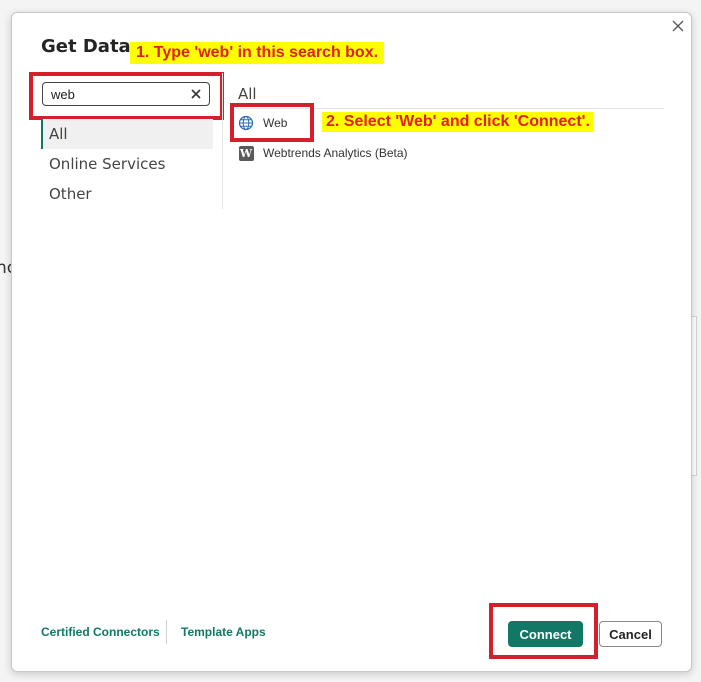 Image resolution: width=701 pixels, height=682 pixels. What do you see at coordinates (127, 134) in the screenshot?
I see `category-item-all: All` at bounding box center [127, 134].